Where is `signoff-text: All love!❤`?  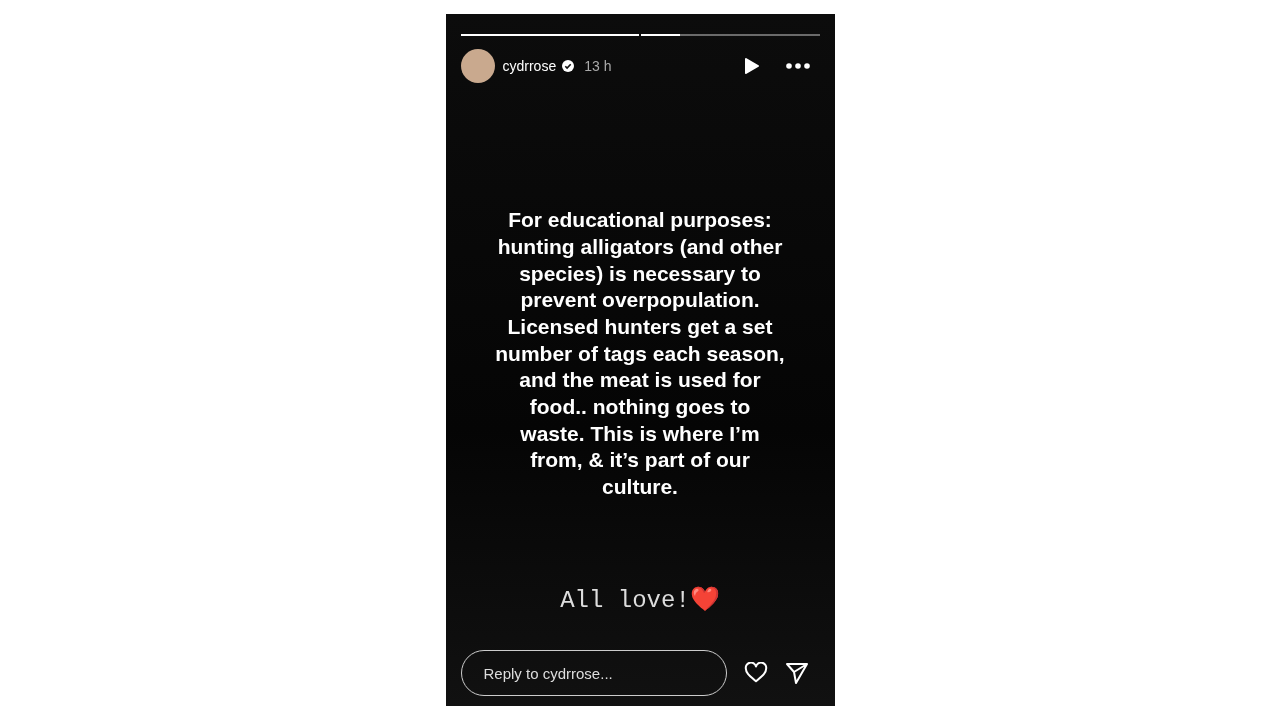 signoff-text: All love!❤ is located at coordinates (640, 599).